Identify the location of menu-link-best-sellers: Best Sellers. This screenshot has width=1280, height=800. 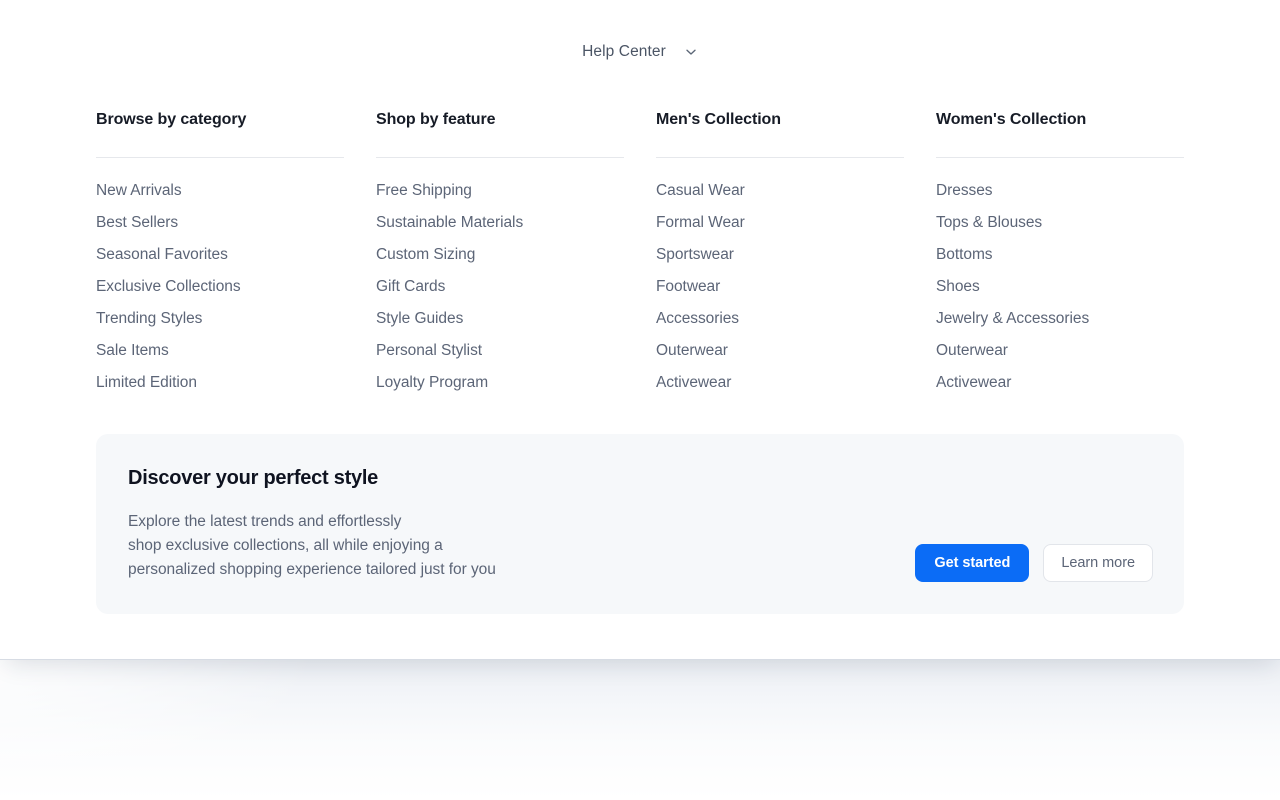
(220, 223).